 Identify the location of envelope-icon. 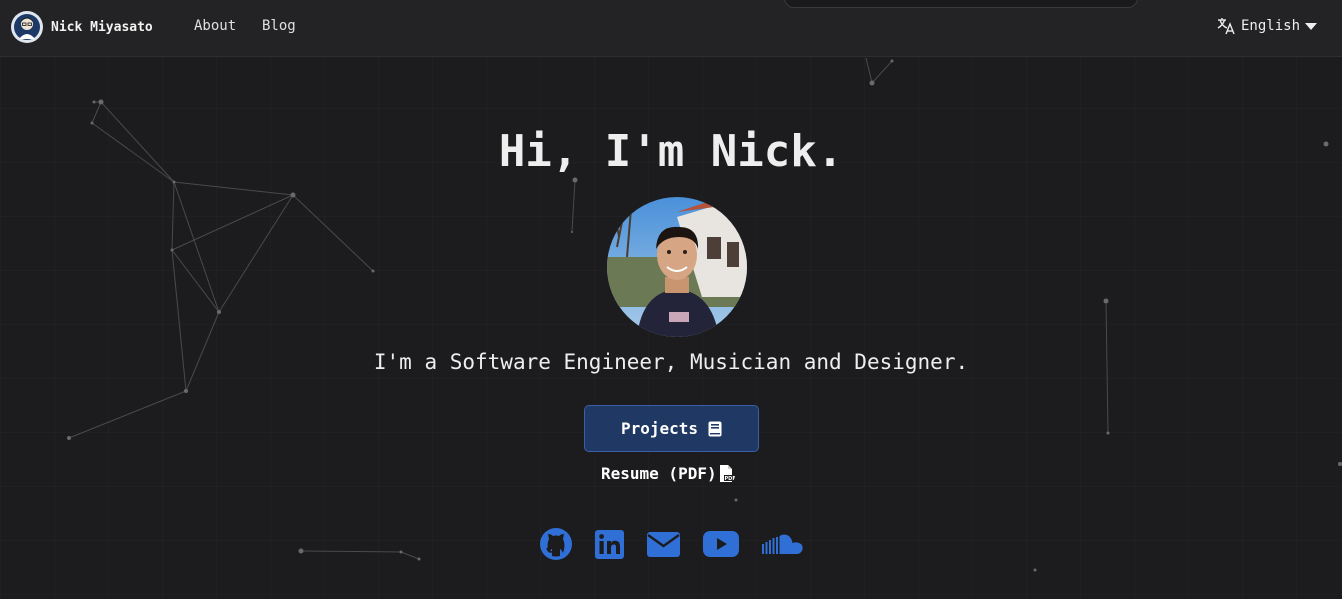
(663, 544).